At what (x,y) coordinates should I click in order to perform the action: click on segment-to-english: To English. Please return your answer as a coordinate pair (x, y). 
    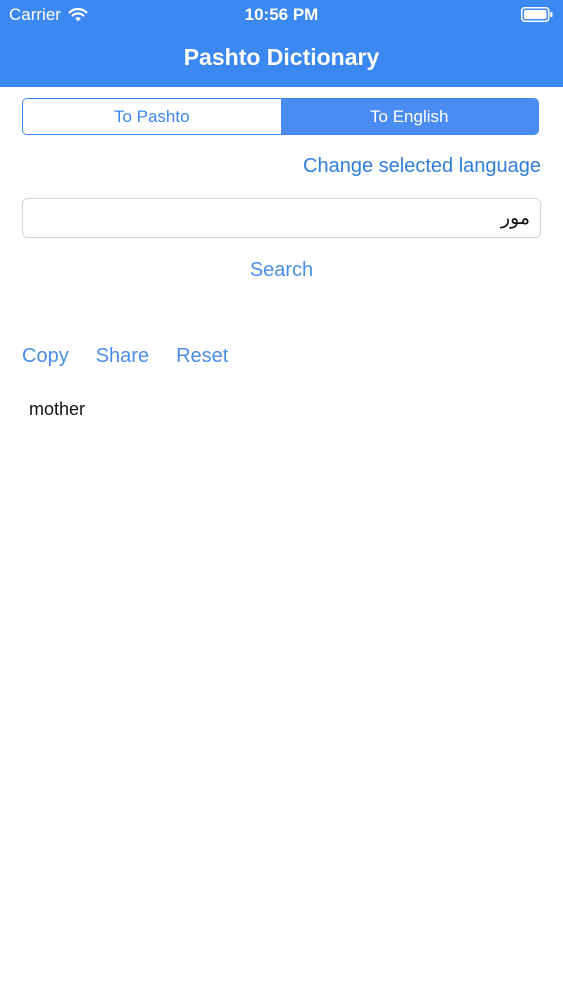
    Looking at the image, I should click on (409, 116).